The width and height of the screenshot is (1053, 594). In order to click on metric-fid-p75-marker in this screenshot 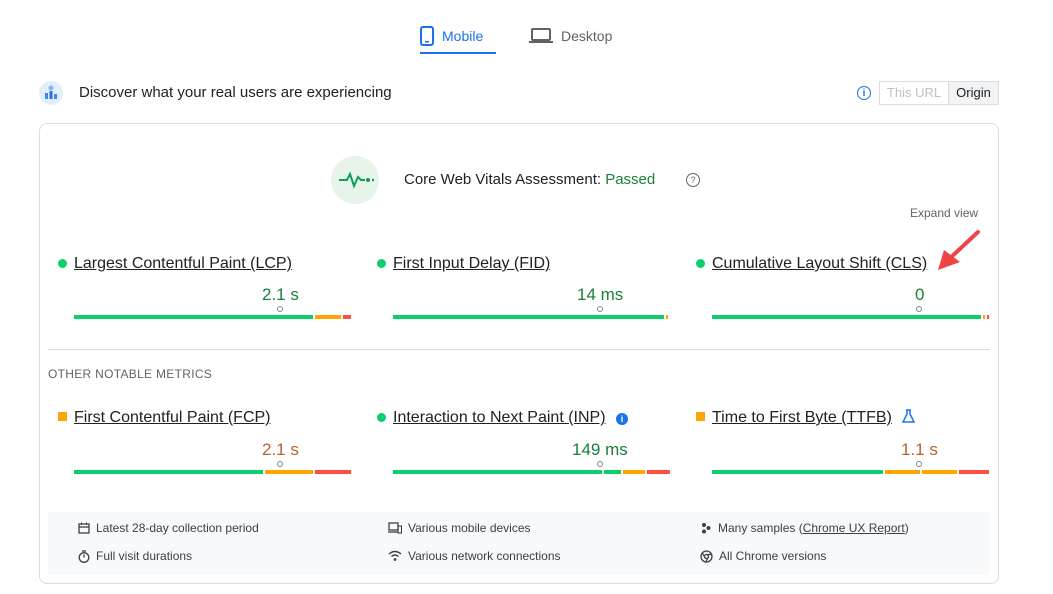, I will do `click(600, 309)`.